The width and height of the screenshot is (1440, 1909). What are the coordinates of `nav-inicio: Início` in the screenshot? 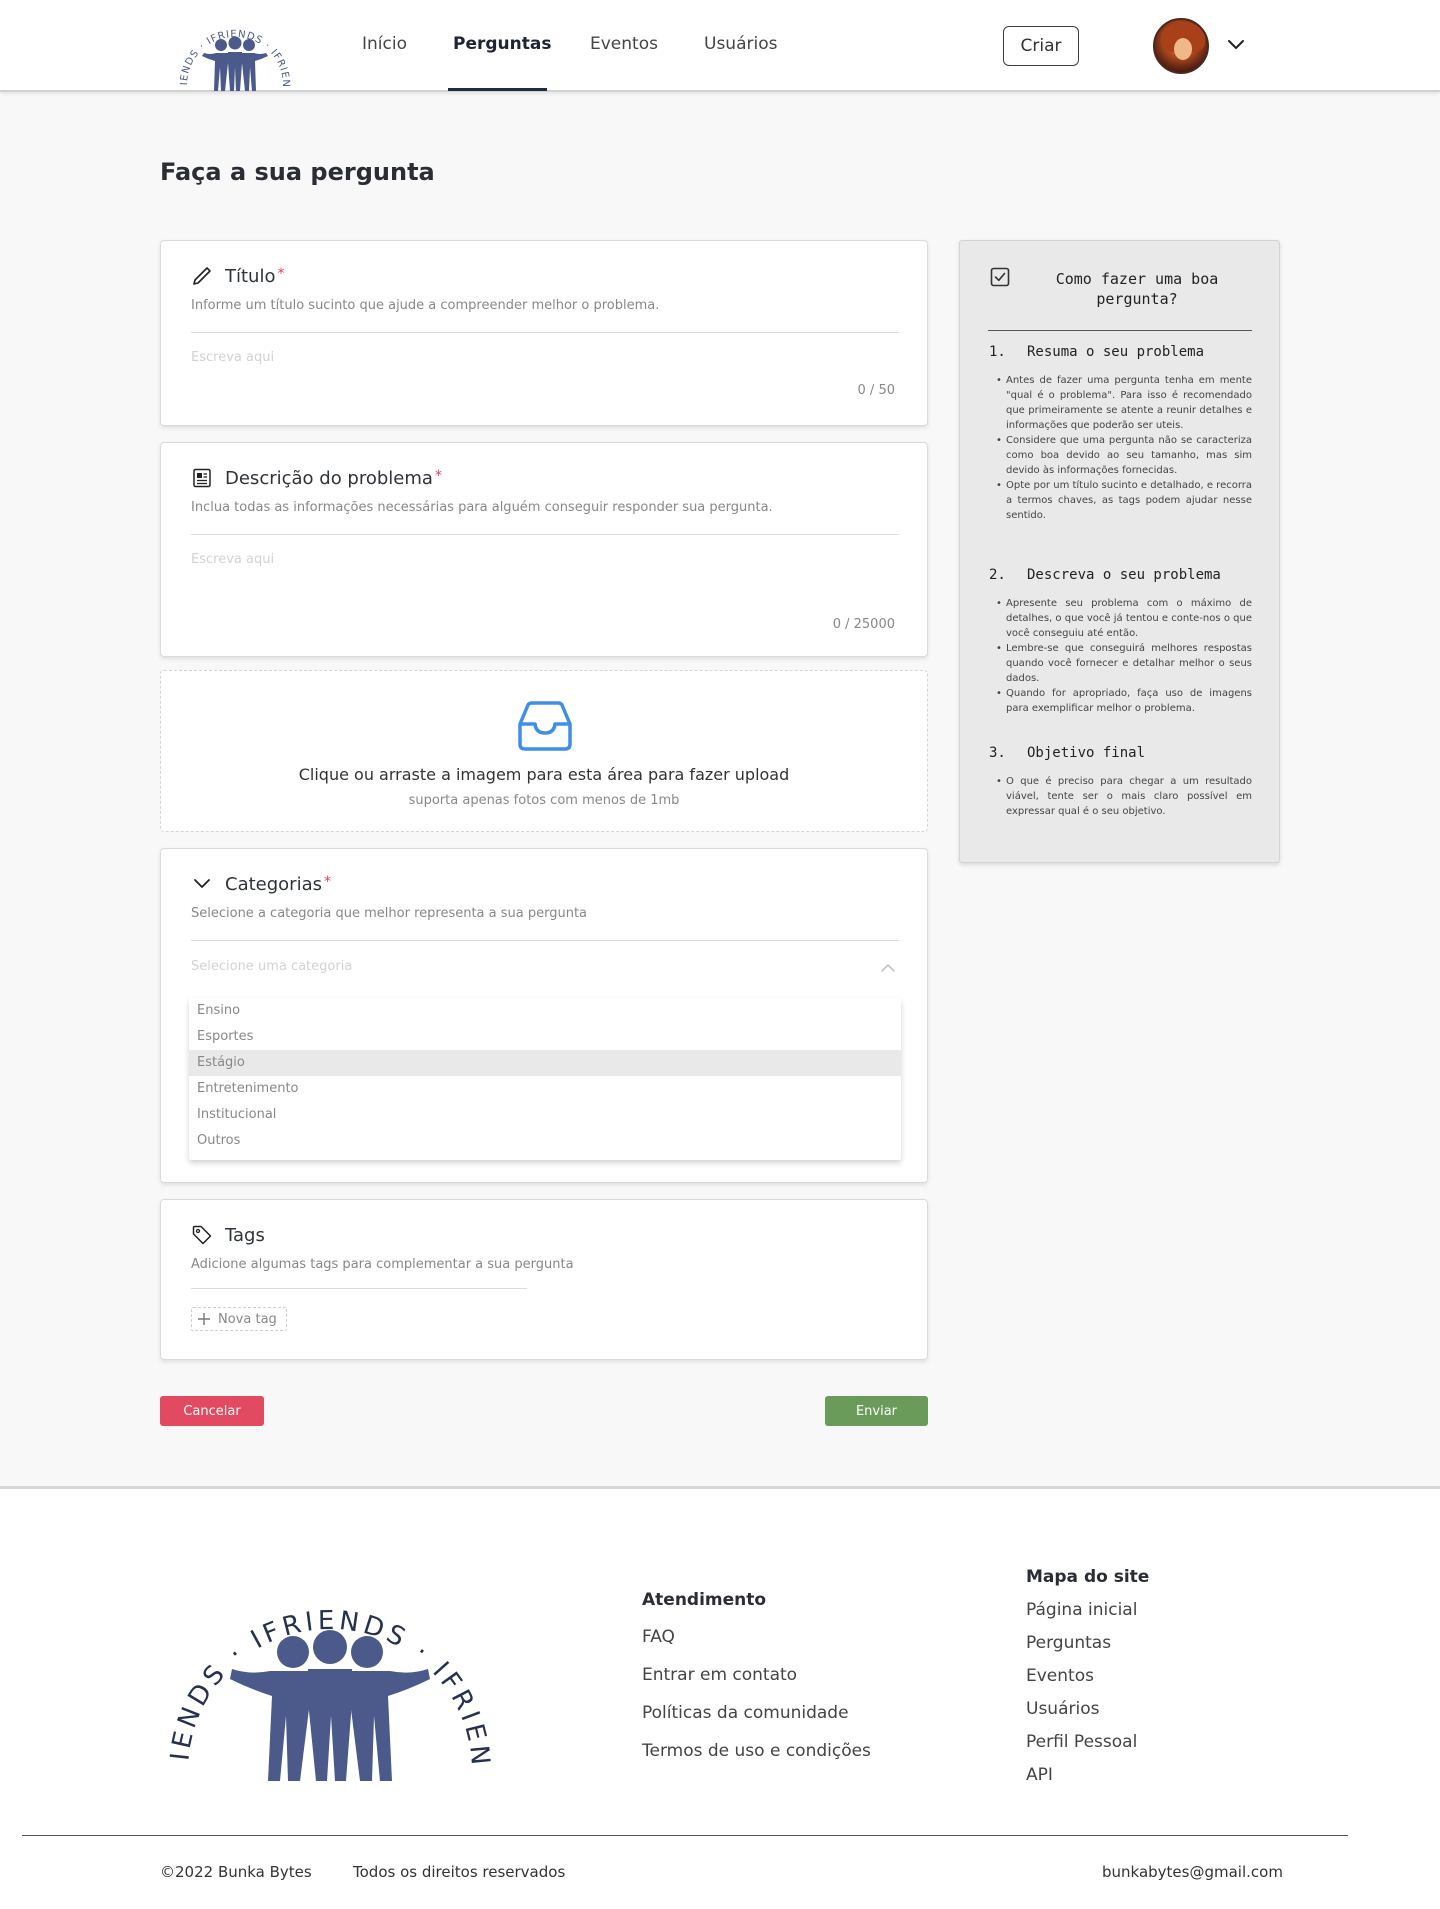 It's located at (384, 44).